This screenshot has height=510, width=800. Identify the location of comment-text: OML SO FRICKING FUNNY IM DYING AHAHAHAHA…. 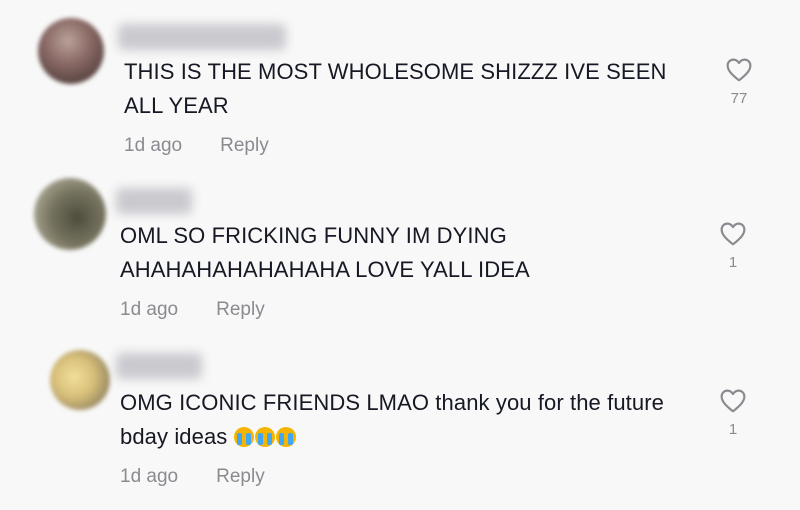
(325, 252).